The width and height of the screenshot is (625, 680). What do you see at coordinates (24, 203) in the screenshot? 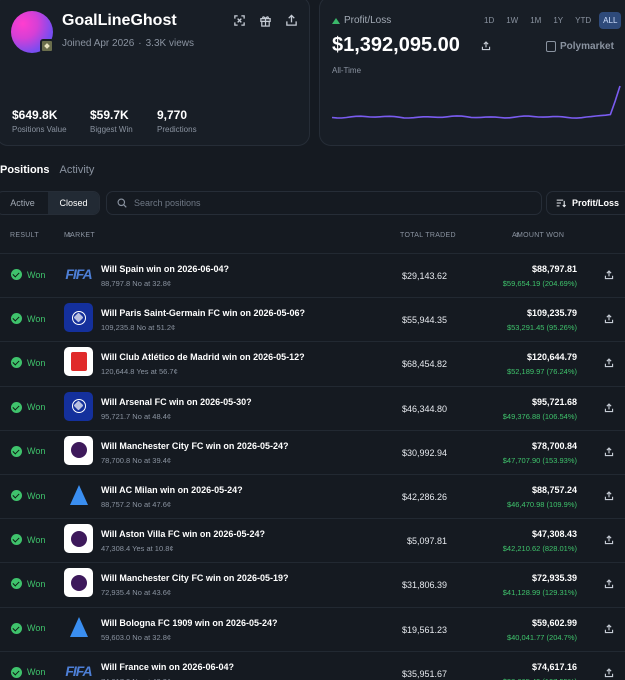
I see `filter-active: Active` at bounding box center [24, 203].